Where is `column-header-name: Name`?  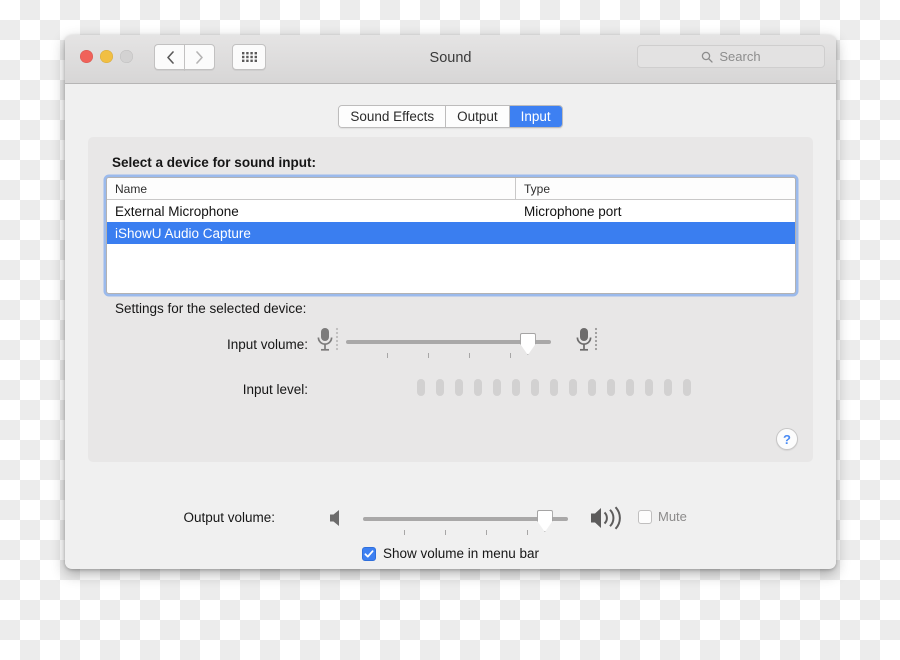 column-header-name: Name is located at coordinates (311, 188).